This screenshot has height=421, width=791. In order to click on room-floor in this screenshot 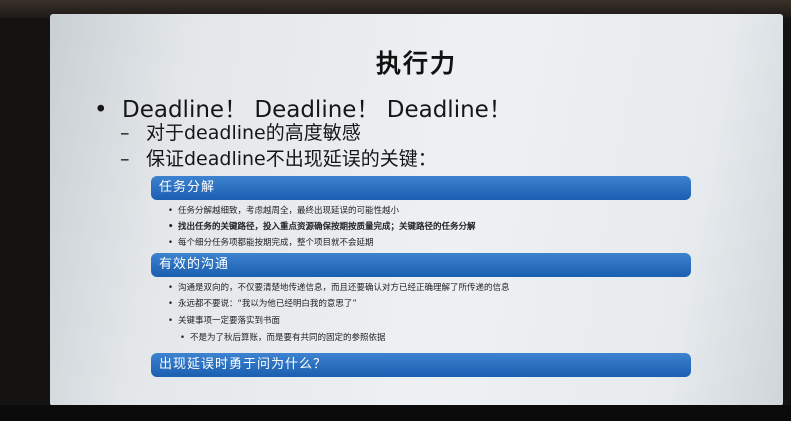, I will do `click(395, 413)`.